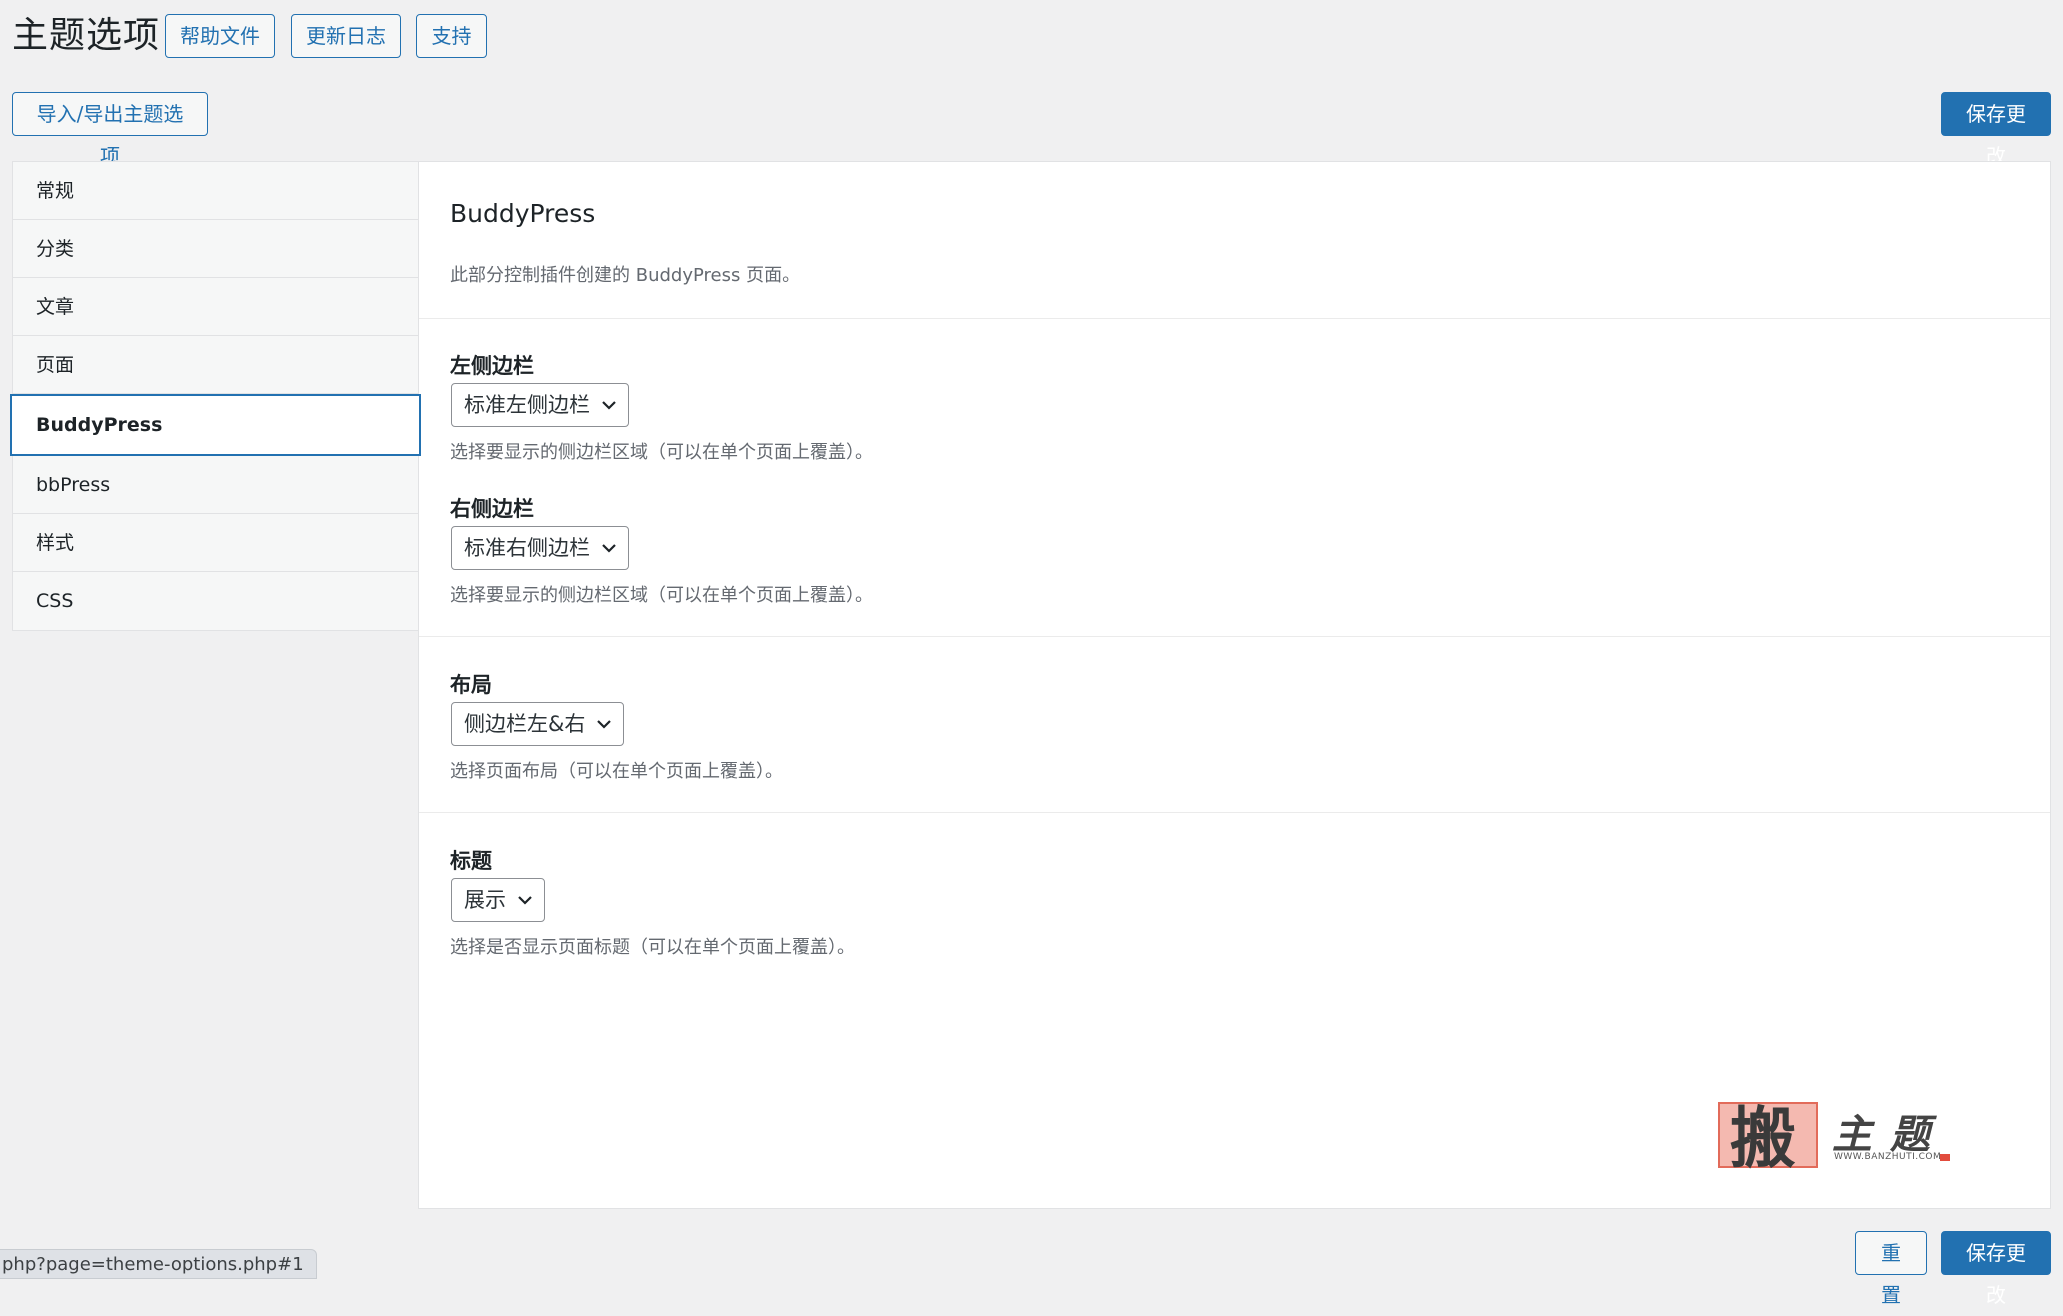 Image resolution: width=2063 pixels, height=1316 pixels. I want to click on sidebar-item-css: CSS, so click(215, 601).